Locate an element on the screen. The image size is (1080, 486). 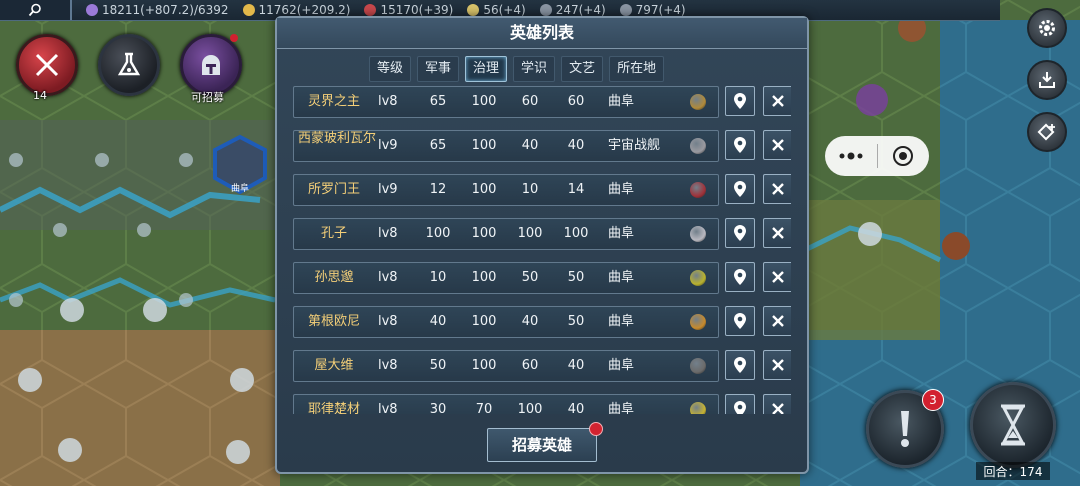
hero-knowledge: 10 is located at coordinates (530, 189).